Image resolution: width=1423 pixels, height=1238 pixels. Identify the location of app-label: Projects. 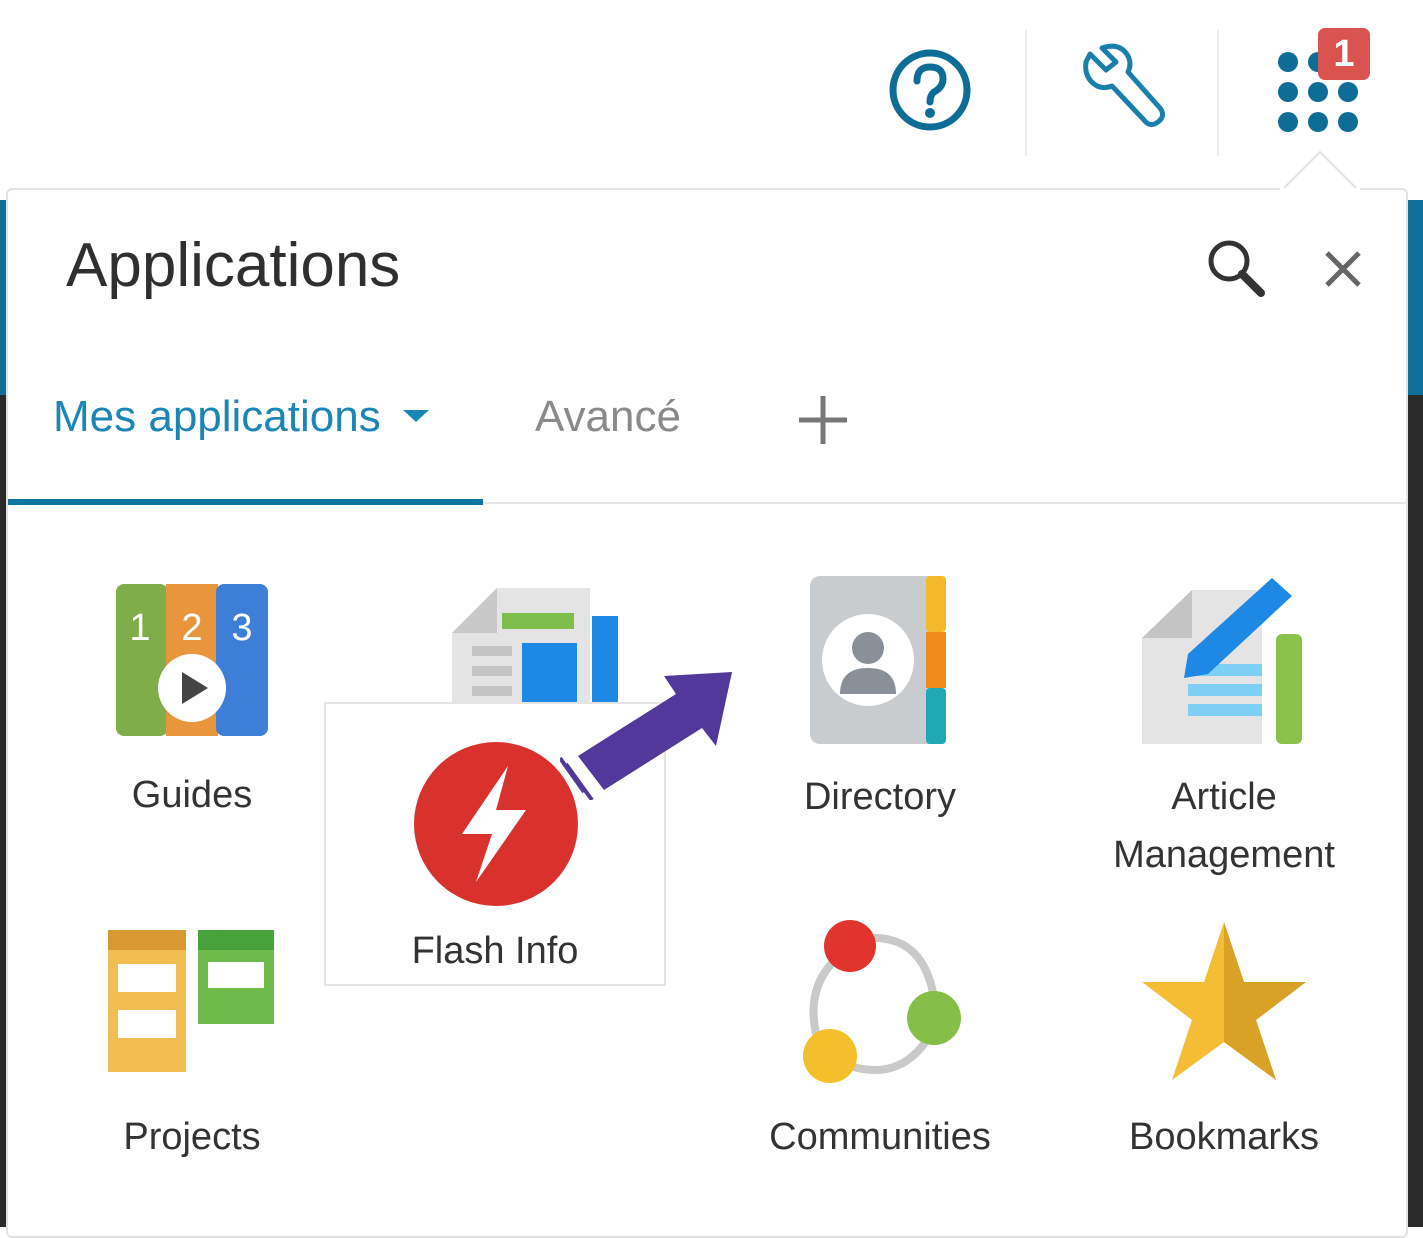
(192, 1137).